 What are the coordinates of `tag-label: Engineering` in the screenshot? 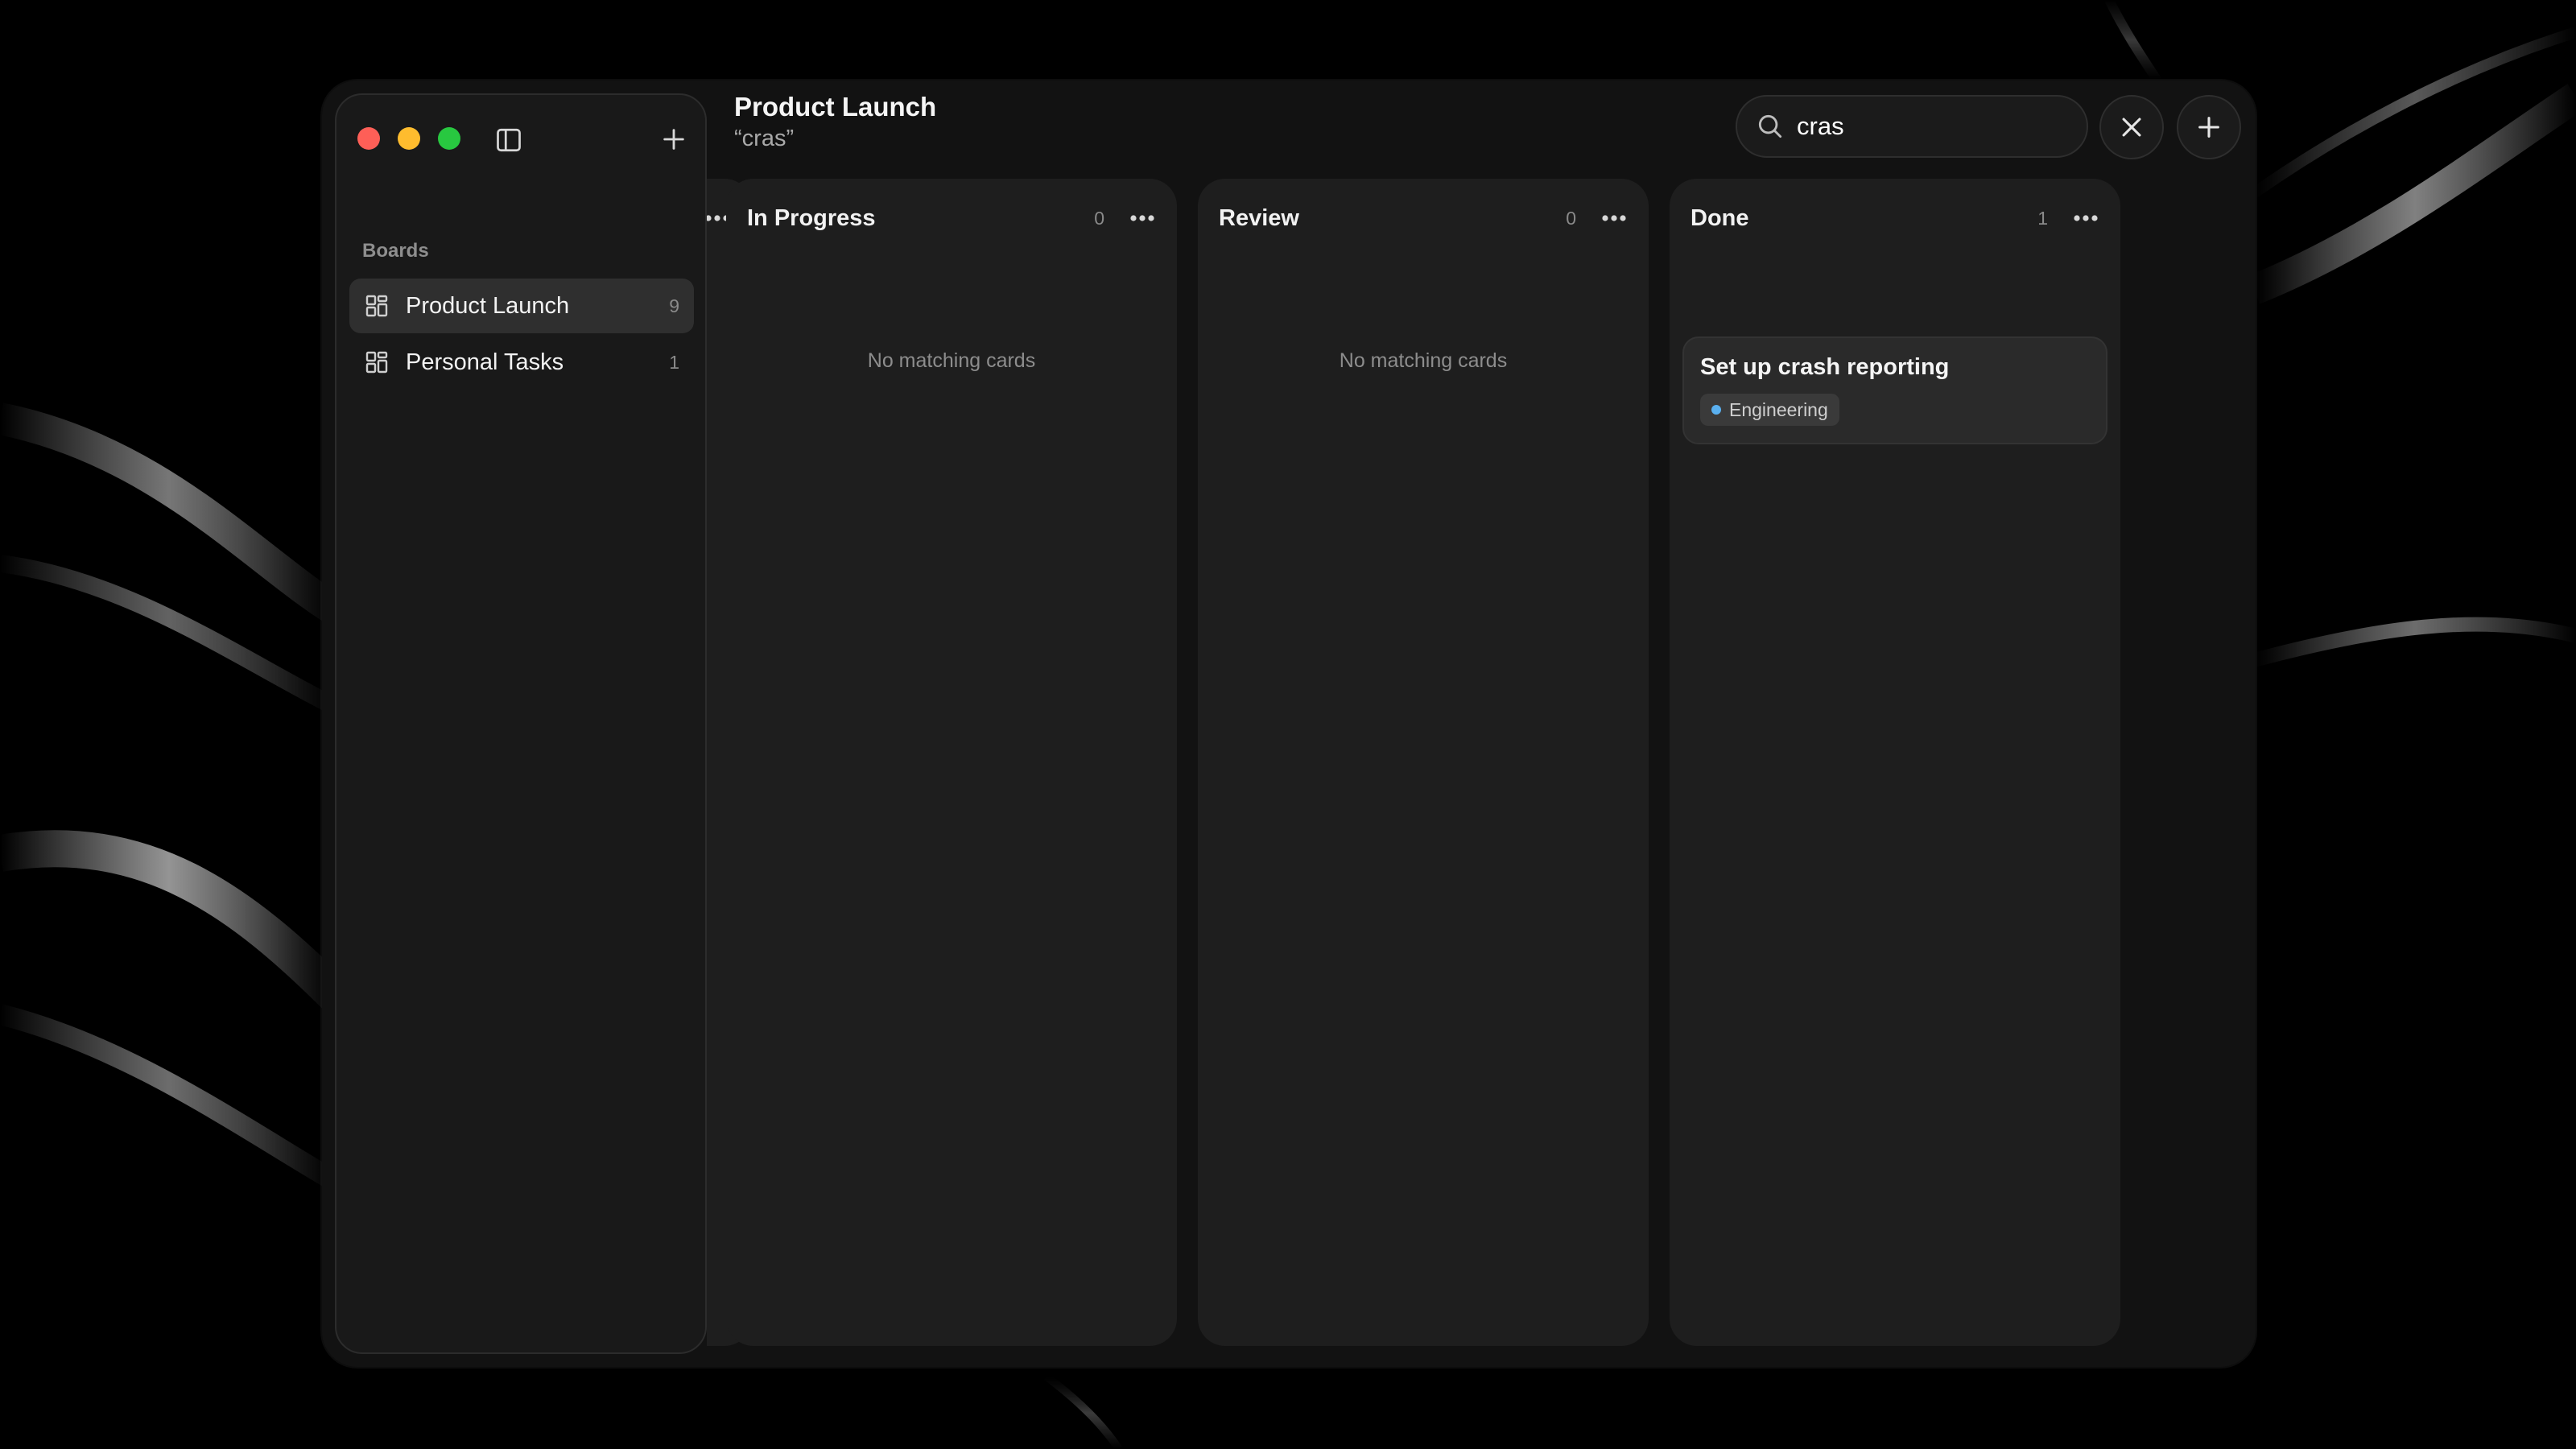 It's located at (1778, 409).